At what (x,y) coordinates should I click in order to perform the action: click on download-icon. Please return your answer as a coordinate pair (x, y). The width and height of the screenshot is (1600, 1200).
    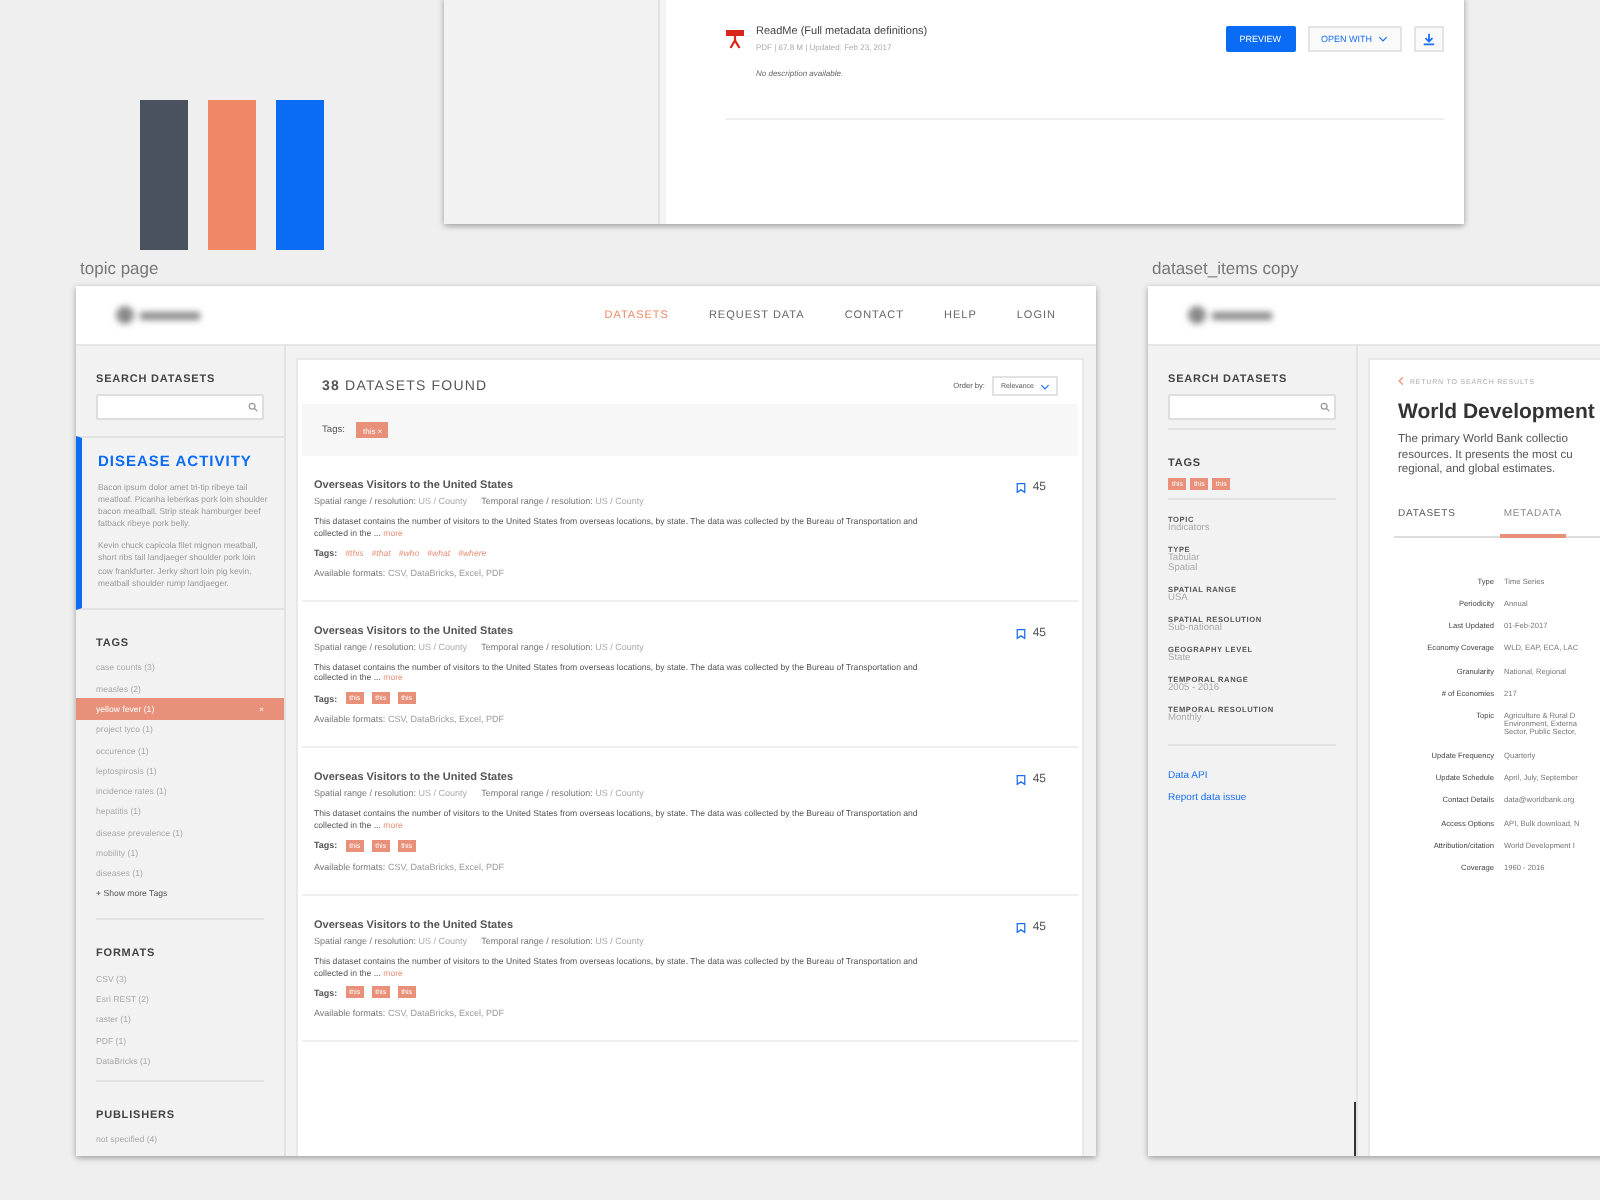
    Looking at the image, I should click on (1429, 39).